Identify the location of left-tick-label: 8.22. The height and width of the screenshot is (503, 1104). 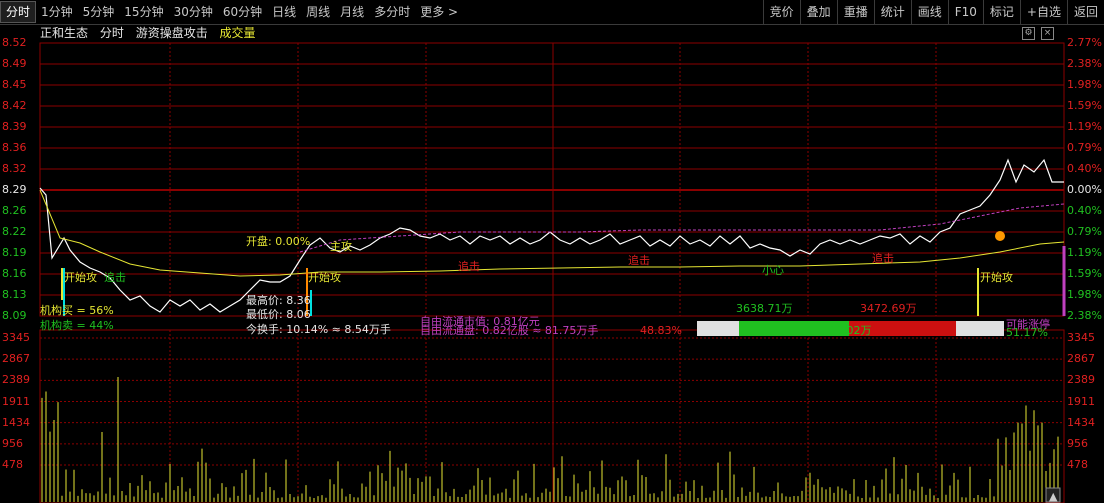
(14, 231).